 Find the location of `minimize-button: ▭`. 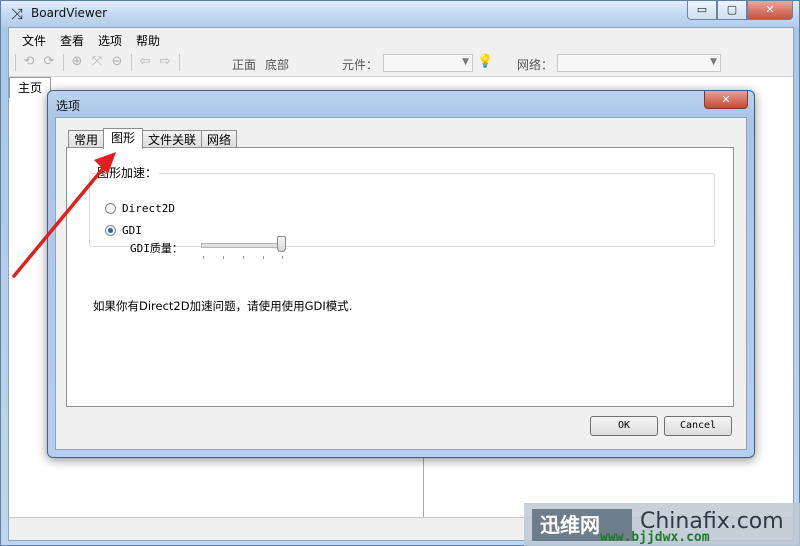

minimize-button: ▭ is located at coordinates (702, 10).